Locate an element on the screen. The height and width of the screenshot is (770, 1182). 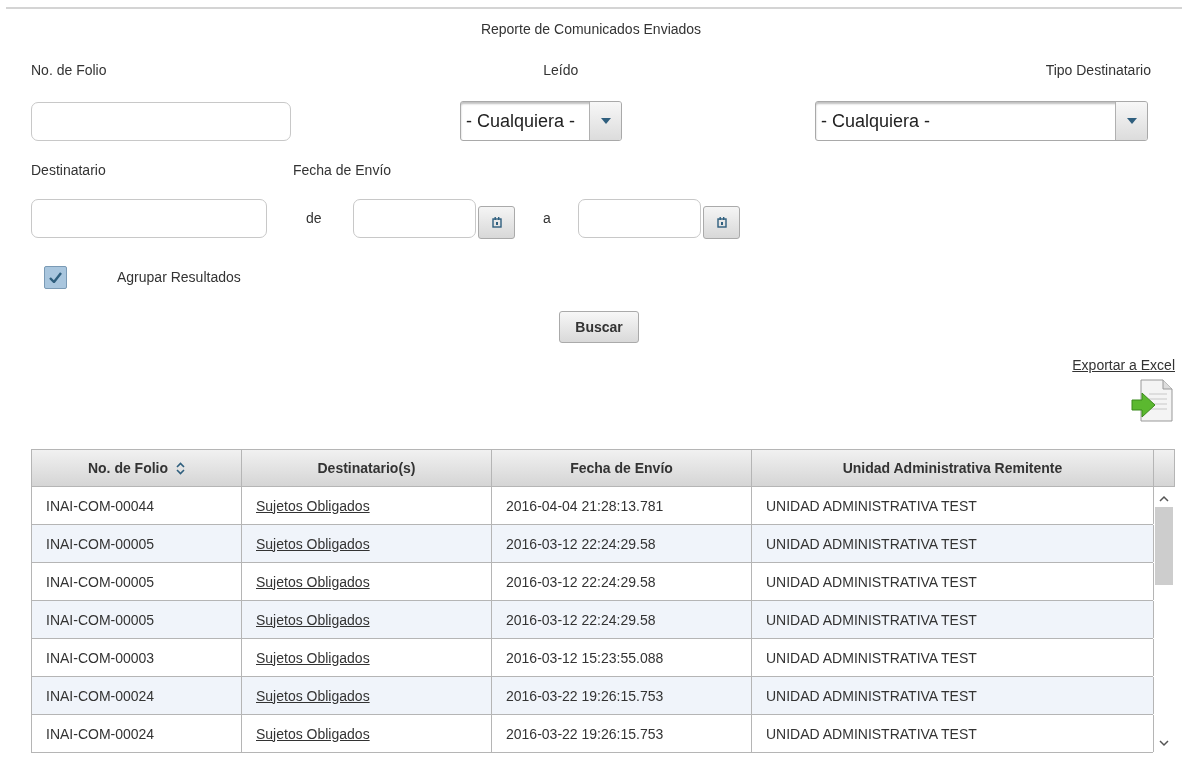
destinatario-input is located at coordinates (149, 218).